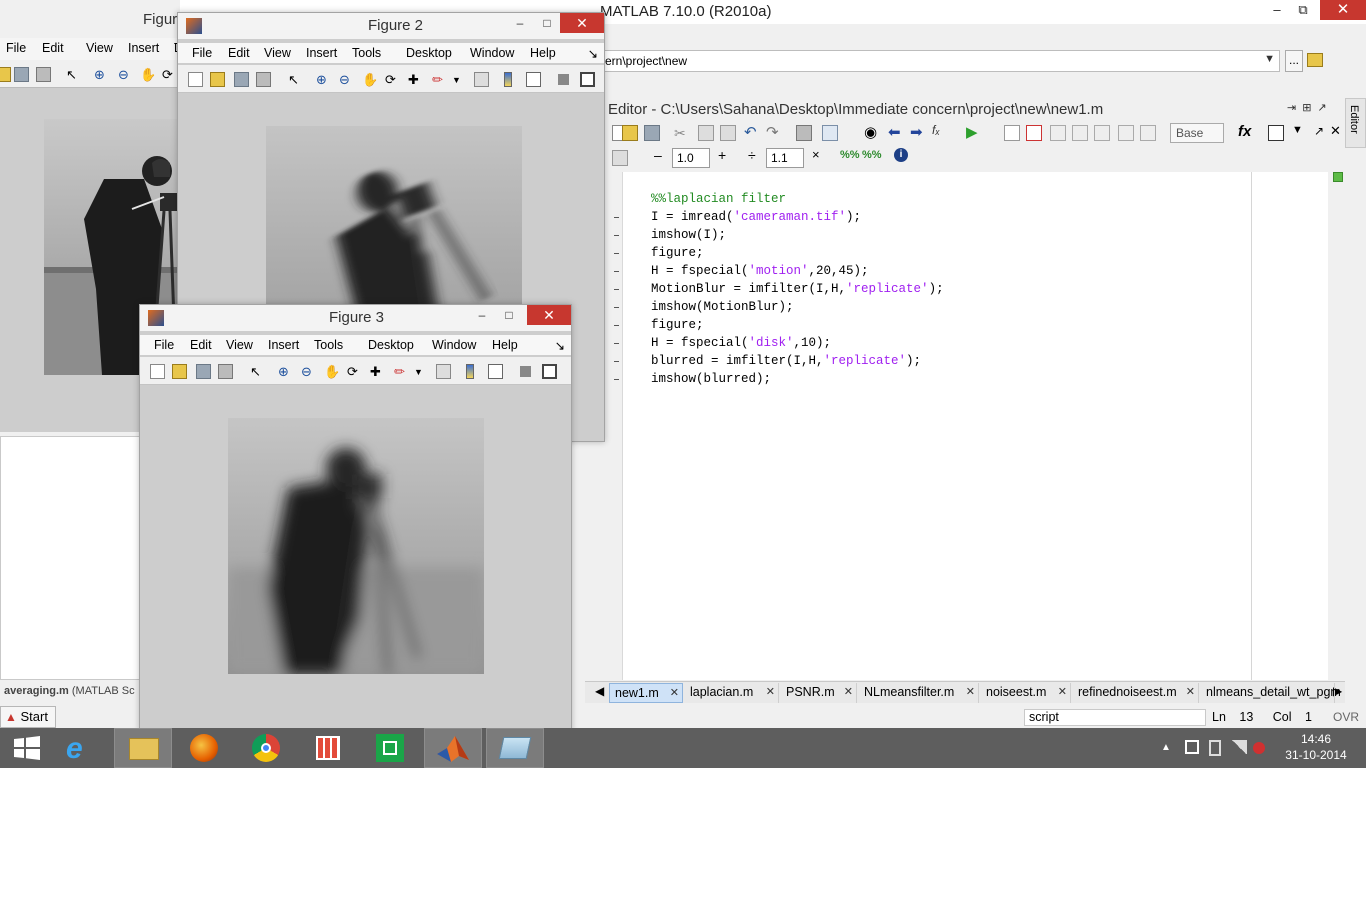 This screenshot has height=914, width=1366. What do you see at coordinates (1300, 132) in the screenshot?
I see `chevron-down-icon: ▼` at bounding box center [1300, 132].